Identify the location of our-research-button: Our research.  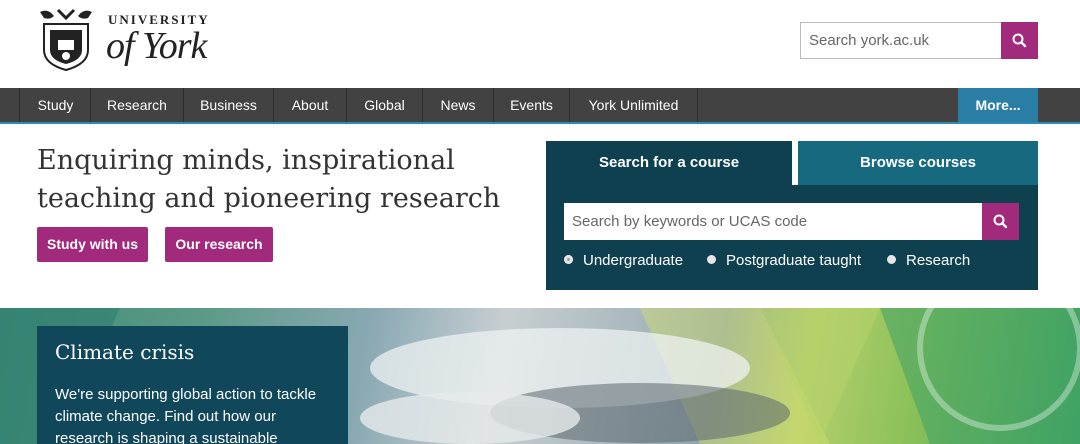
(219, 244).